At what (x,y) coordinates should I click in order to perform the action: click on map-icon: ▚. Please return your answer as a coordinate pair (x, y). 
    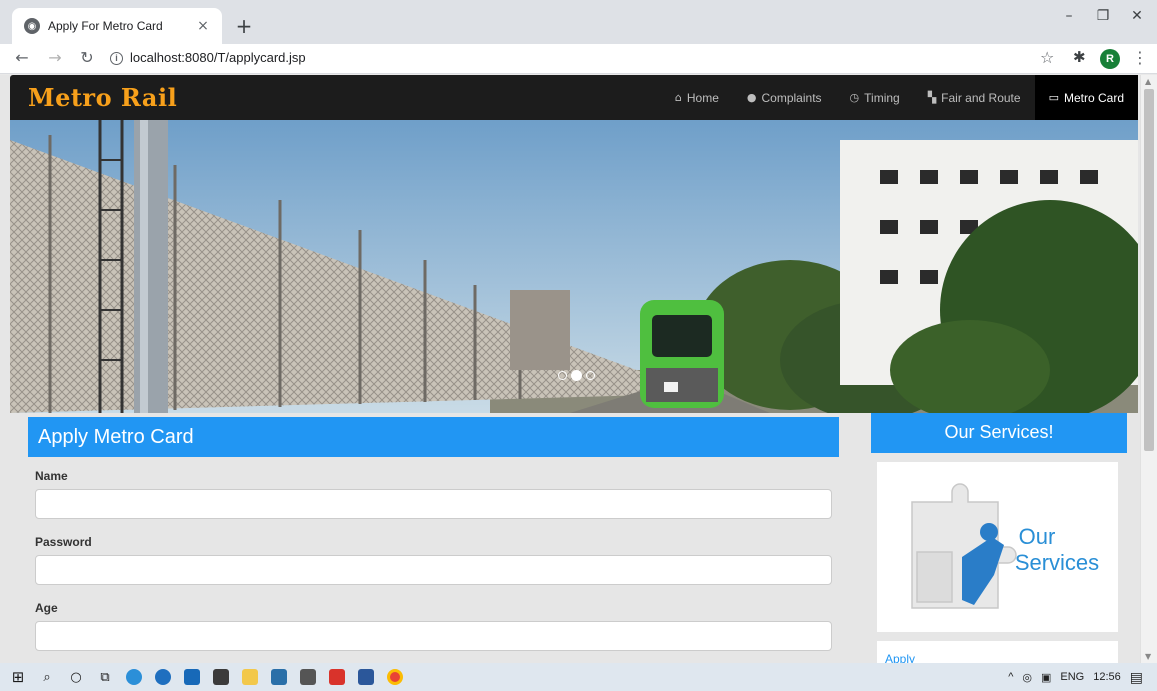
    Looking at the image, I should click on (932, 97).